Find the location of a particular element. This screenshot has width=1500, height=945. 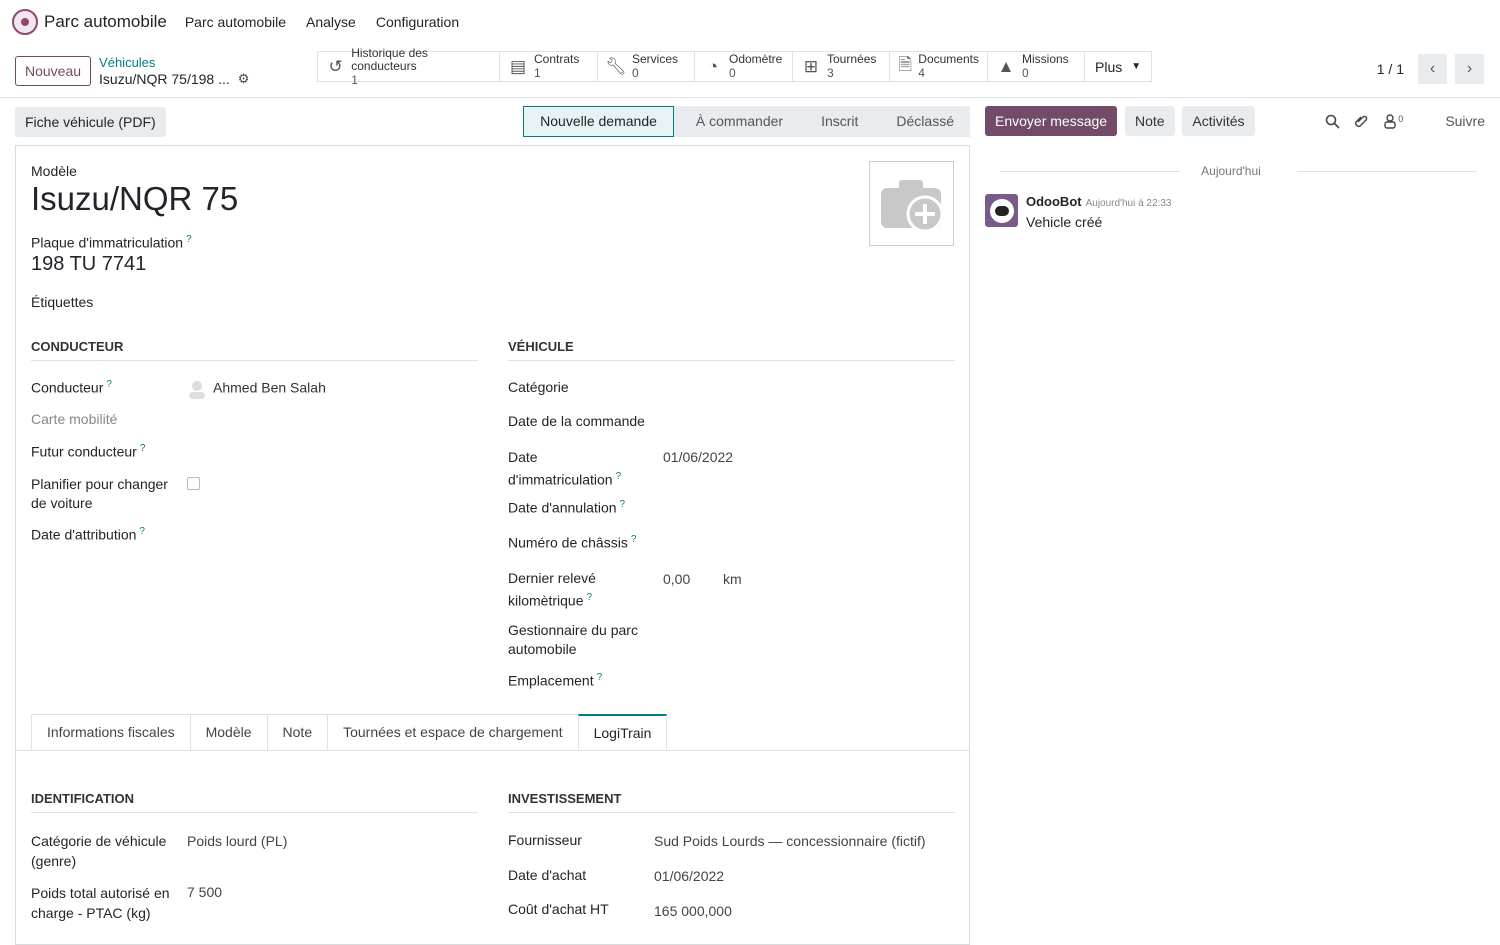

history-icon: ↺ is located at coordinates (335, 66).